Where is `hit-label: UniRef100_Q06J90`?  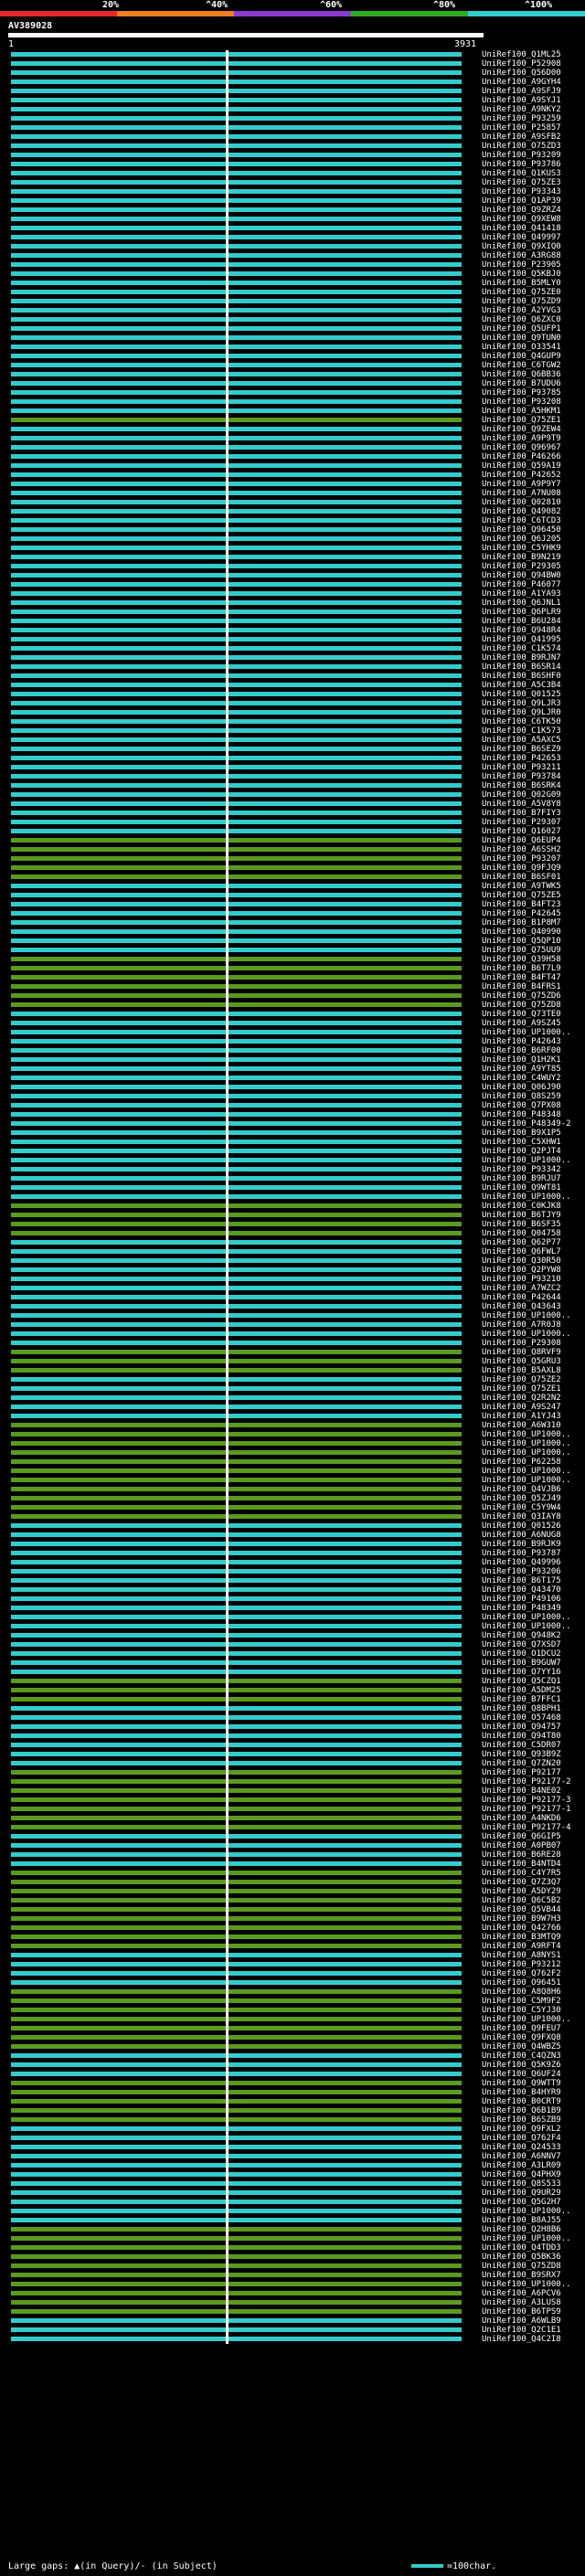 hit-label: UniRef100_Q06J90 is located at coordinates (521, 1087).